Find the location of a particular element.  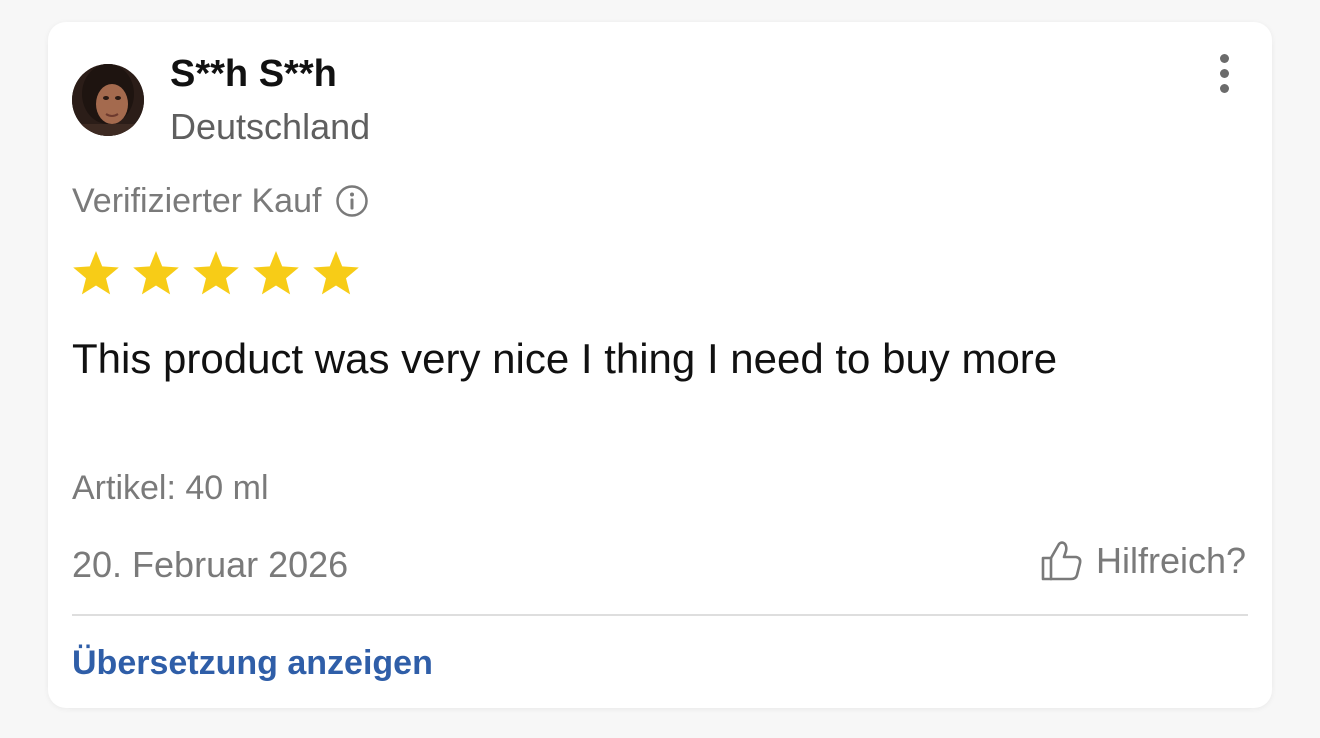

helpful-button: Hilfreich? is located at coordinates (1142, 561).